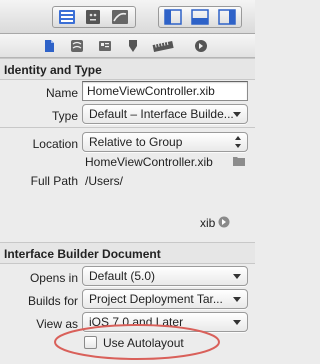 The width and height of the screenshot is (320, 364). Describe the element at coordinates (67, 17) in the screenshot. I see `navigator-list-icon` at that location.